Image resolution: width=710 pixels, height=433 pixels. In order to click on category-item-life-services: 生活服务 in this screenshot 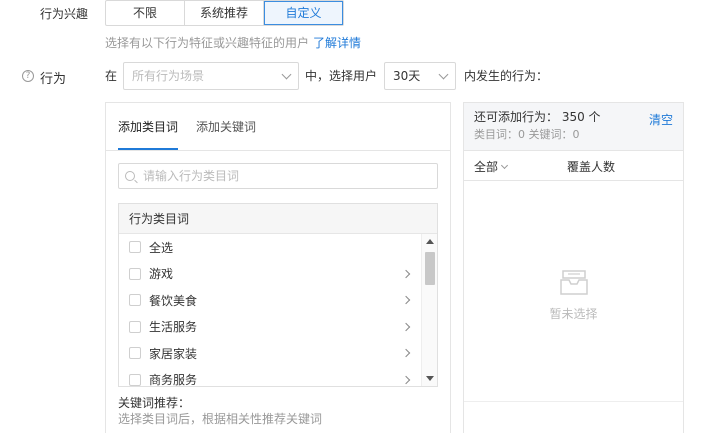, I will do `click(270, 327)`.